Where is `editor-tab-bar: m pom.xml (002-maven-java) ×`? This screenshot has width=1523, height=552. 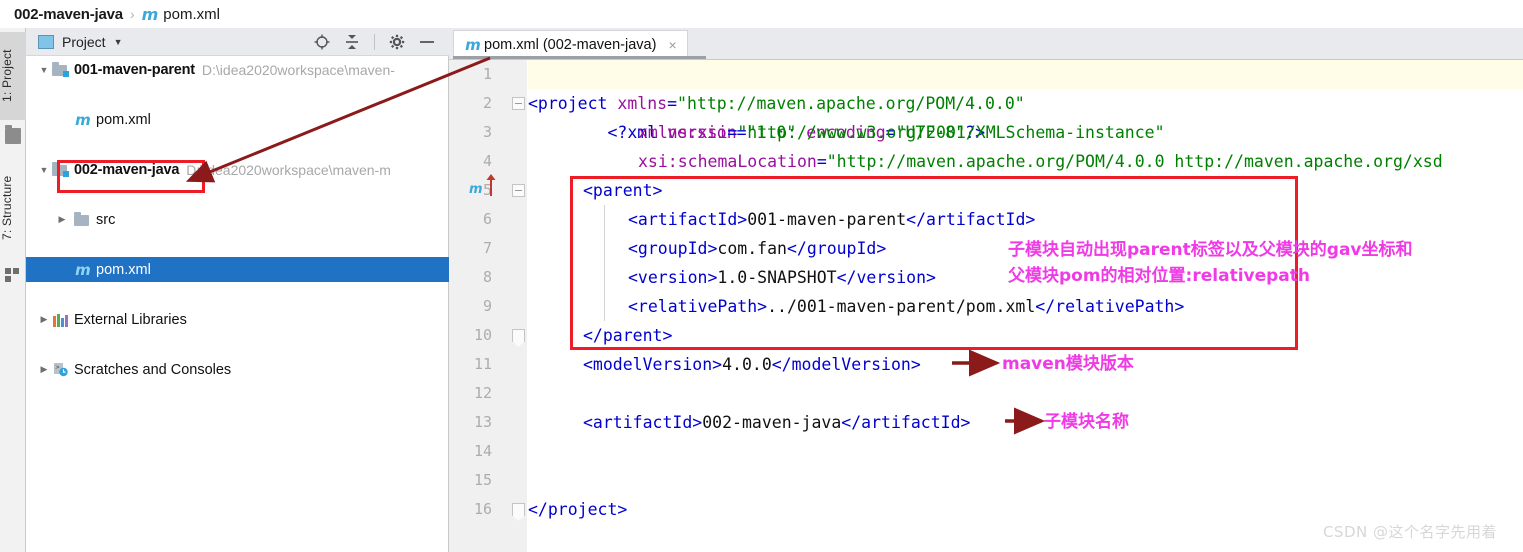 editor-tab-bar: m pom.xml (002-maven-java) × is located at coordinates (986, 44).